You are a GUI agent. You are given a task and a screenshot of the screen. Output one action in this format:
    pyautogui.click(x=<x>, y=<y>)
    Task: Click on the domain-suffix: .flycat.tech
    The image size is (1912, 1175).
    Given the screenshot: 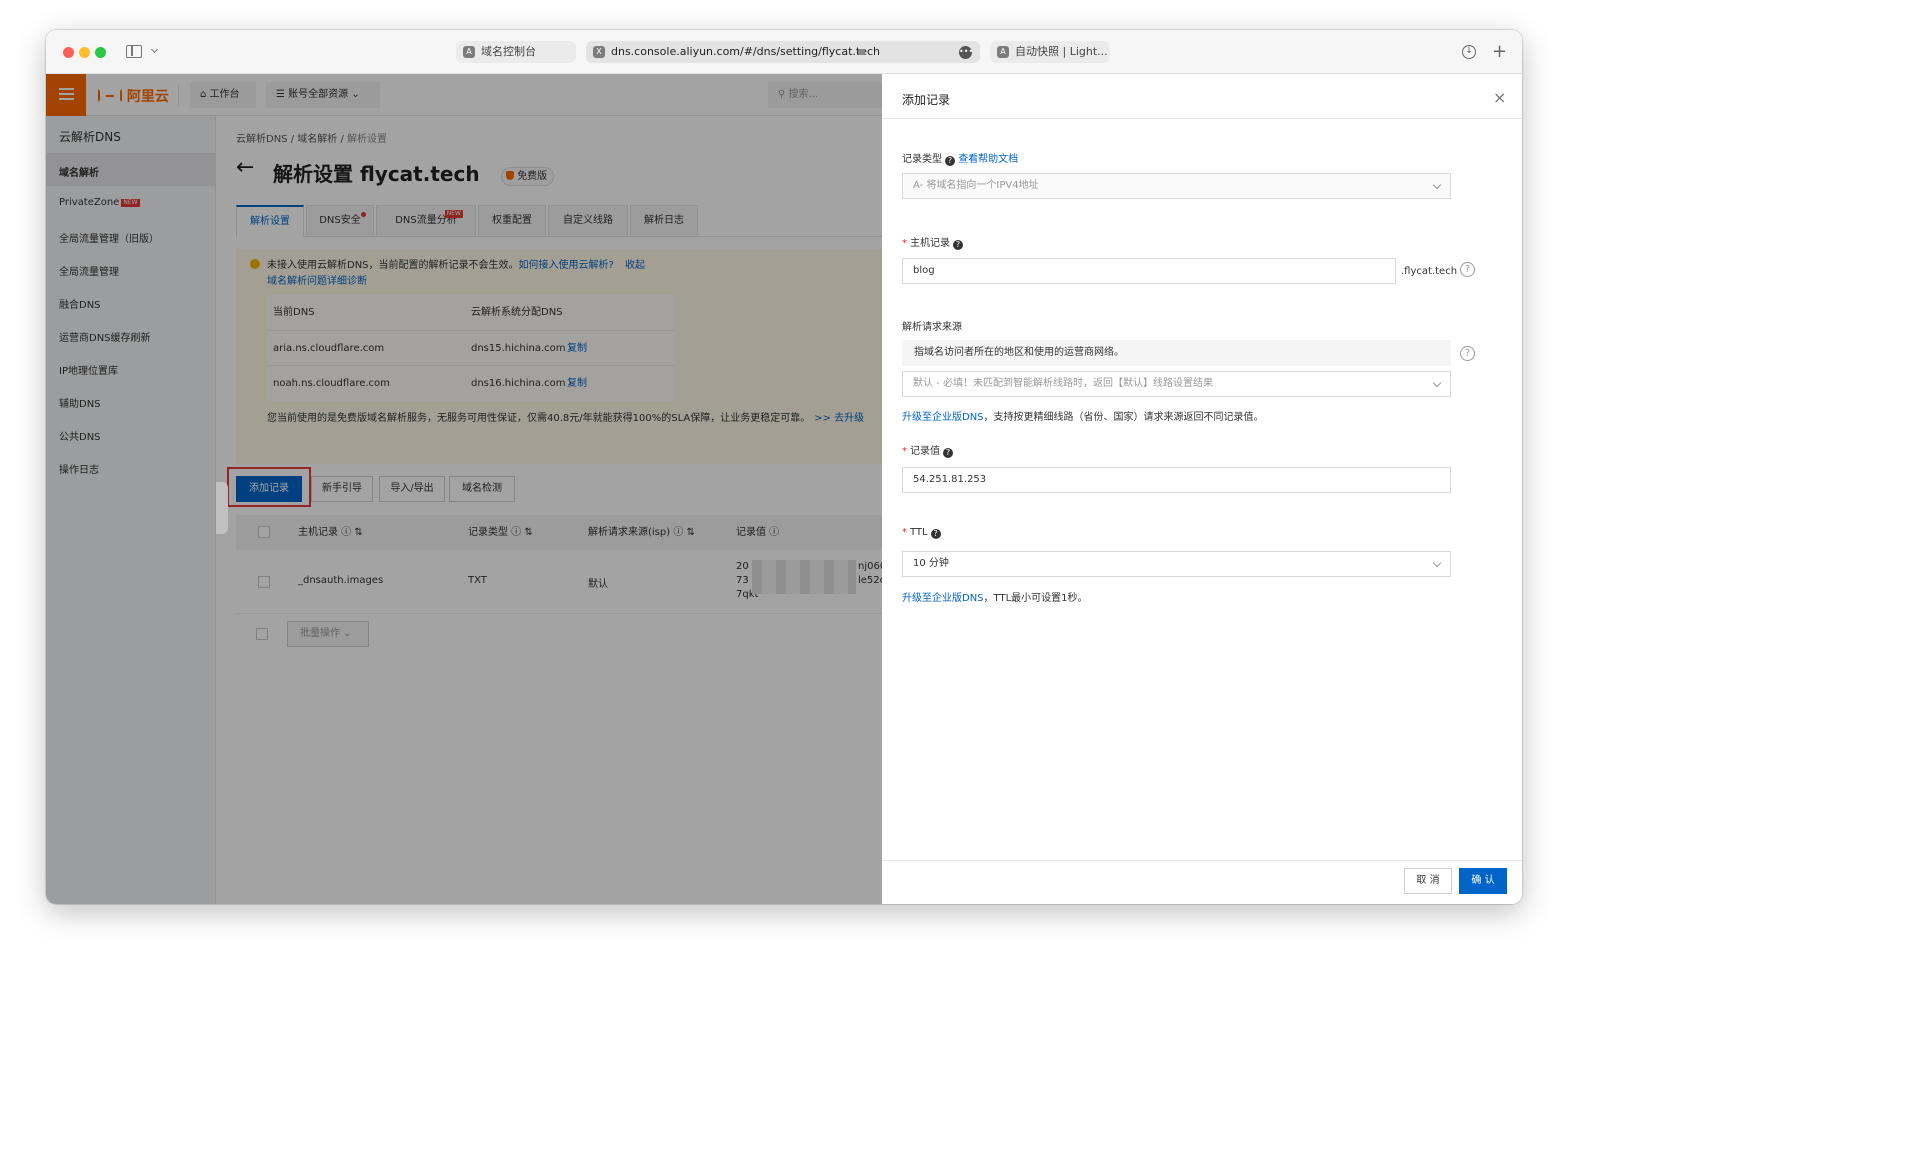 What is the action you would take?
    pyautogui.click(x=1429, y=271)
    